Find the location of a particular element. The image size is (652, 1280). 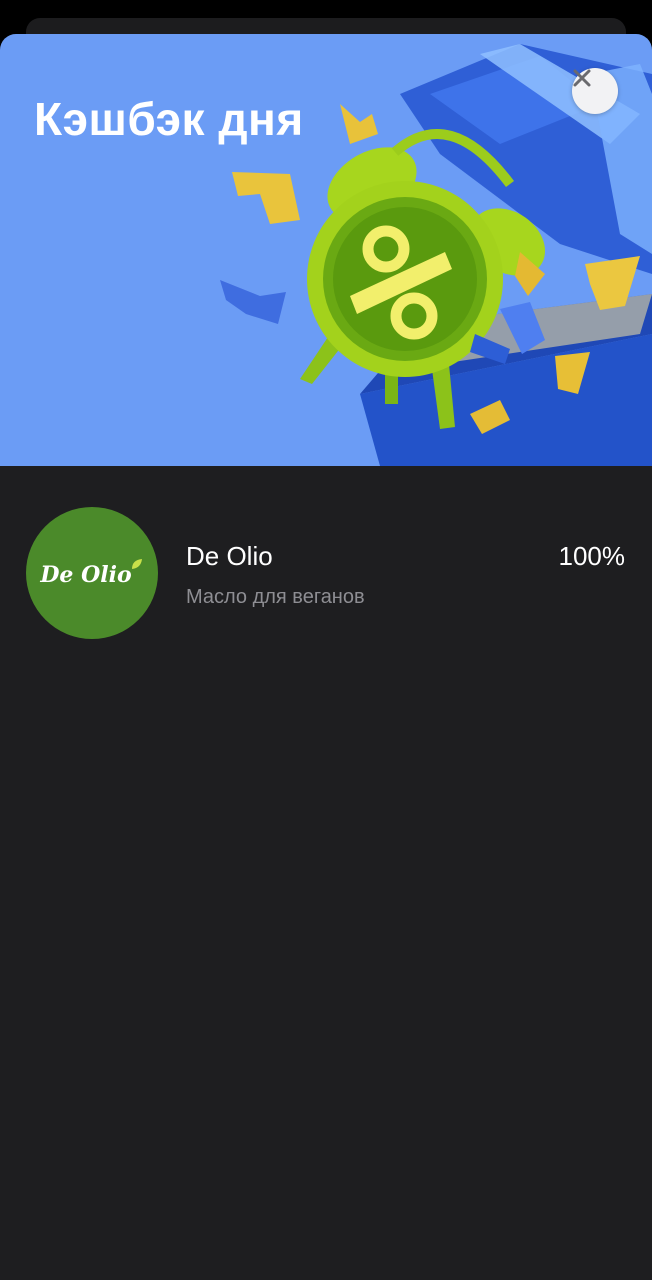

cashback-percent: 100% is located at coordinates (592, 556).